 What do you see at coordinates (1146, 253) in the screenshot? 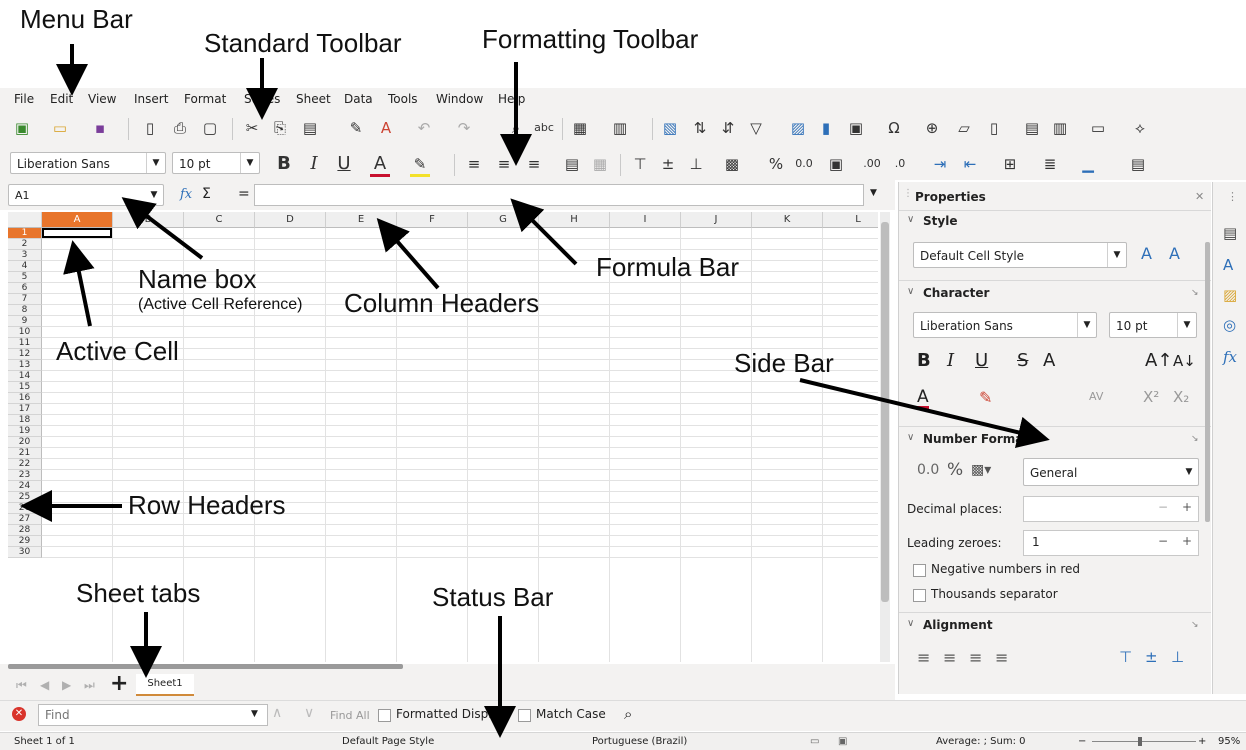
I see `update-style-icon: A` at bounding box center [1146, 253].